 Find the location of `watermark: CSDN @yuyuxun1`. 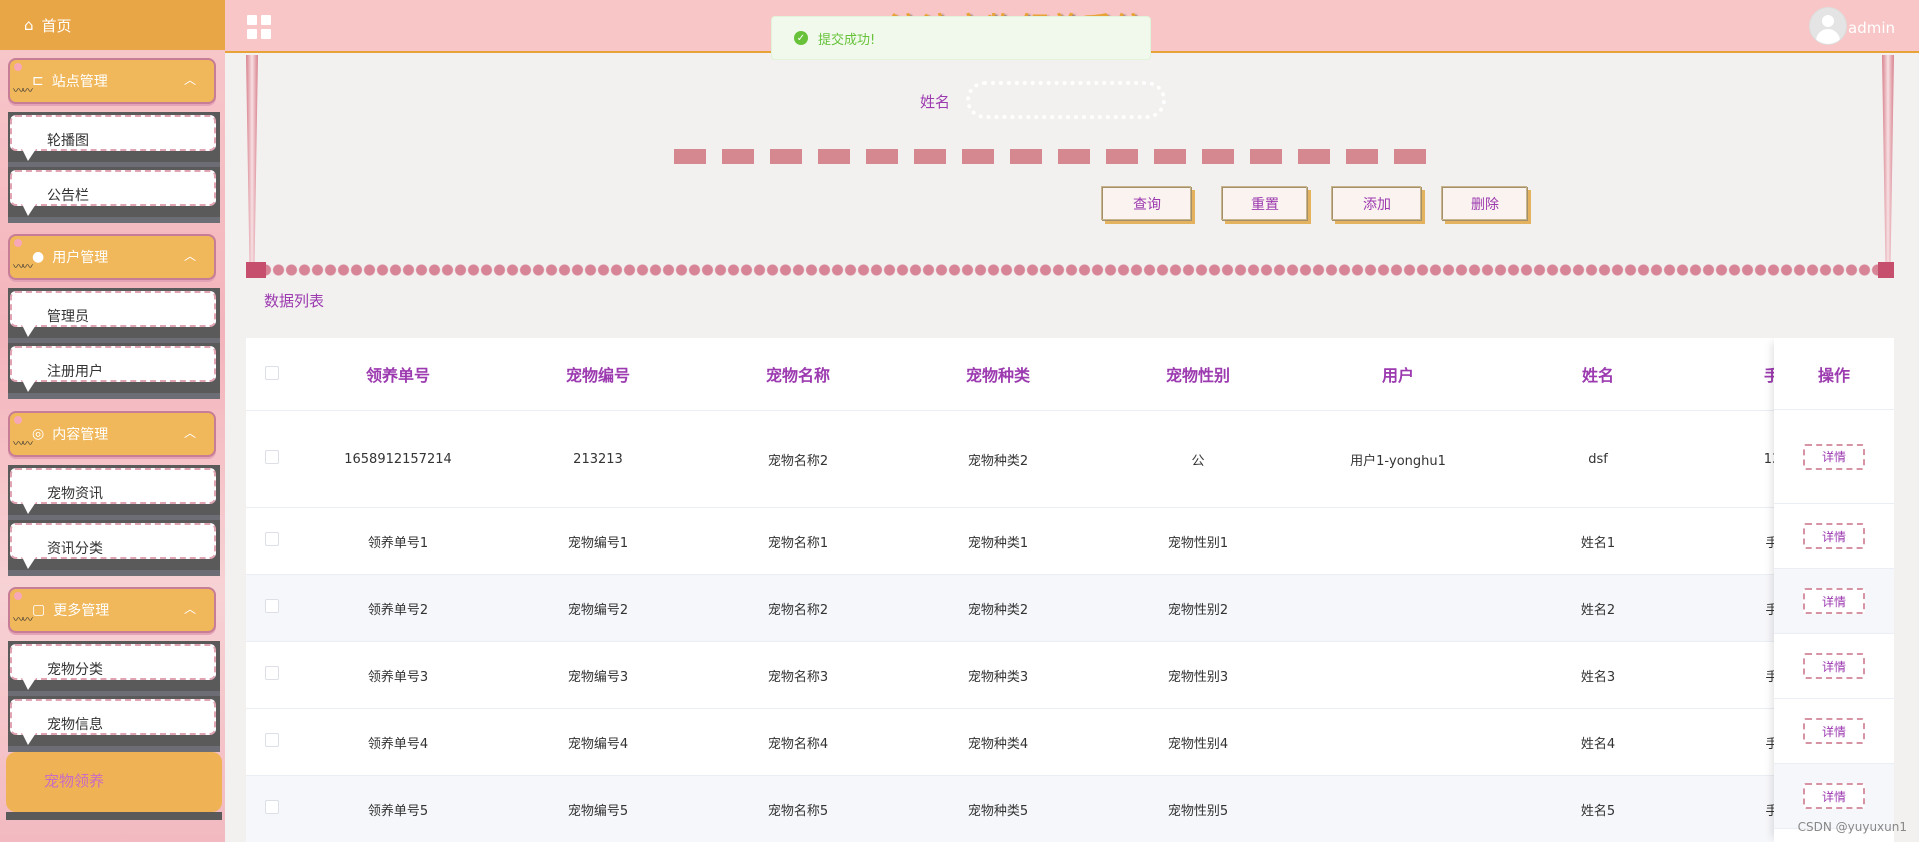

watermark: CSDN @yuyuxun1 is located at coordinates (1852, 827).